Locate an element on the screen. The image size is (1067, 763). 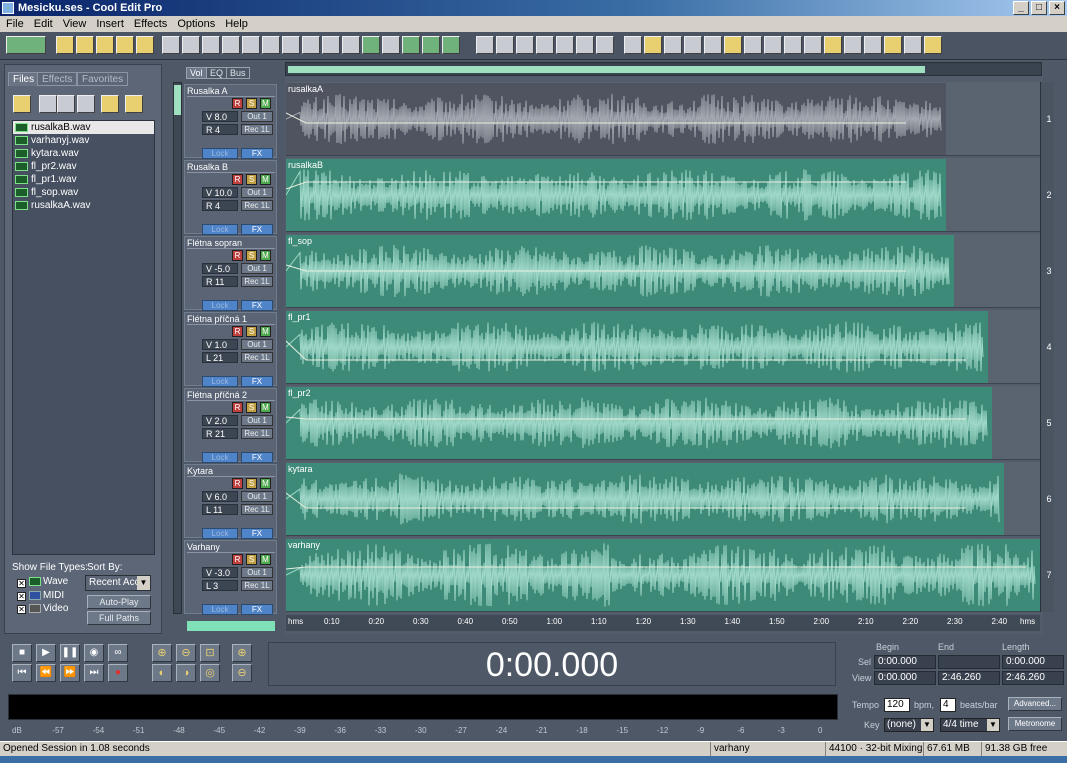
delay-icon is located at coordinates (505, 45).